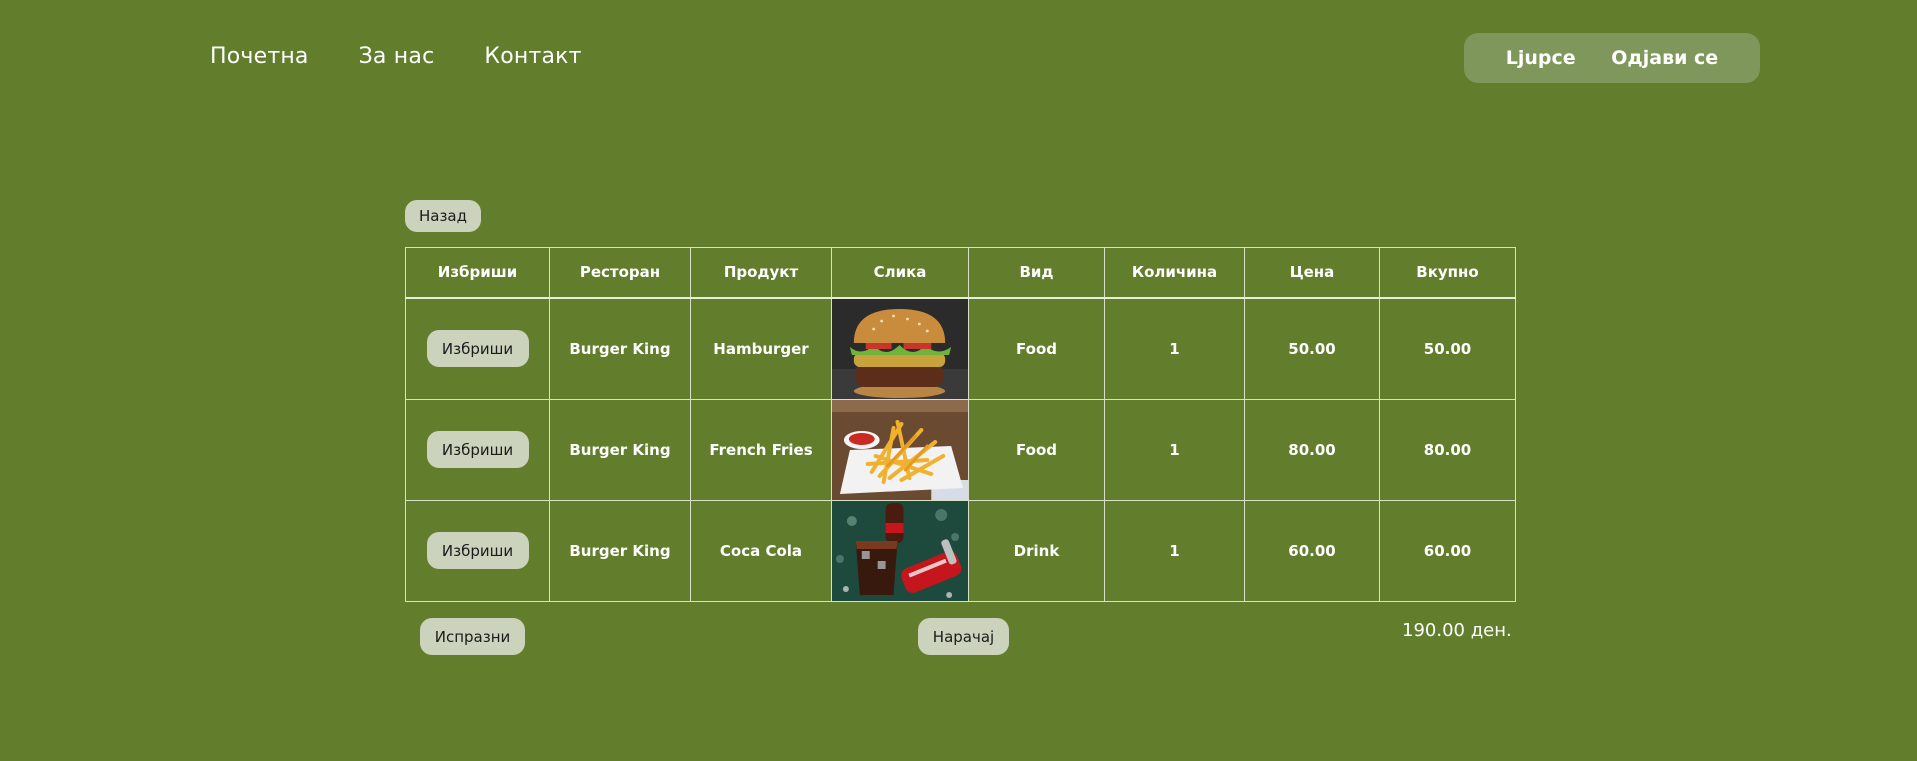  I want to click on nav-links: Почетна За нас Контакт, so click(396, 56).